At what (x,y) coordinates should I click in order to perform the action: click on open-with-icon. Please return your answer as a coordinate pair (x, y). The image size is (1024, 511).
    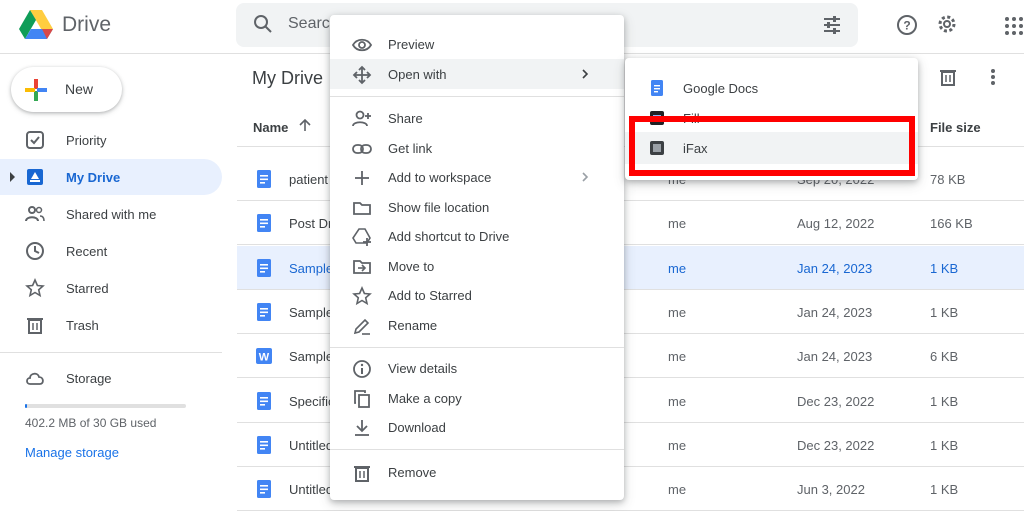
    Looking at the image, I should click on (362, 75).